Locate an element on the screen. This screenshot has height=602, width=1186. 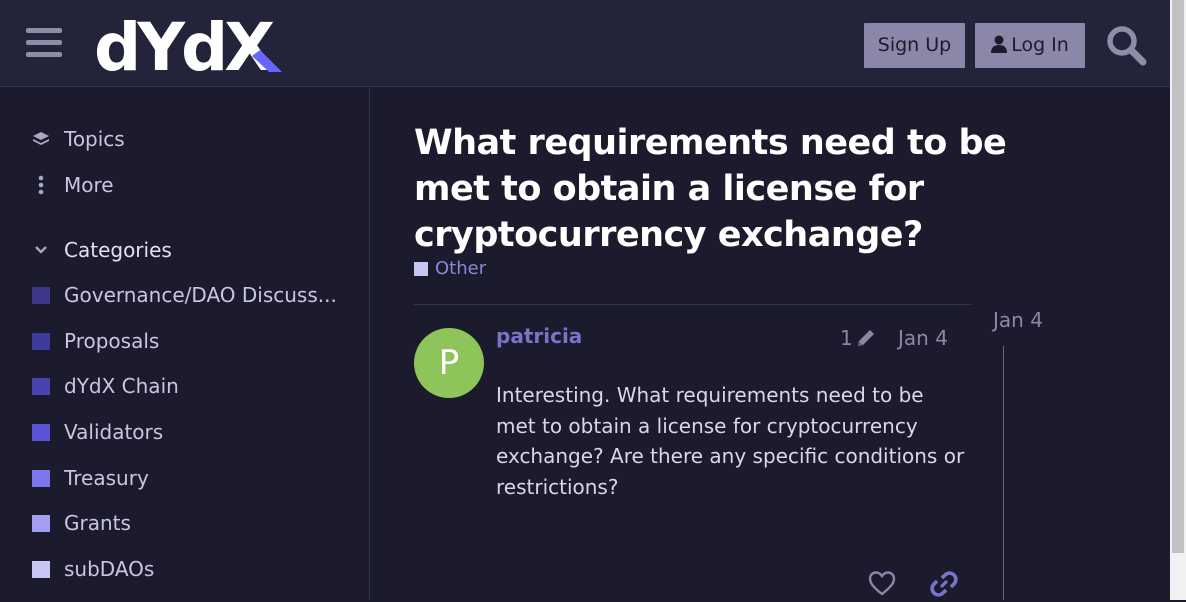
page-scrollbar is located at coordinates (1178, 300).